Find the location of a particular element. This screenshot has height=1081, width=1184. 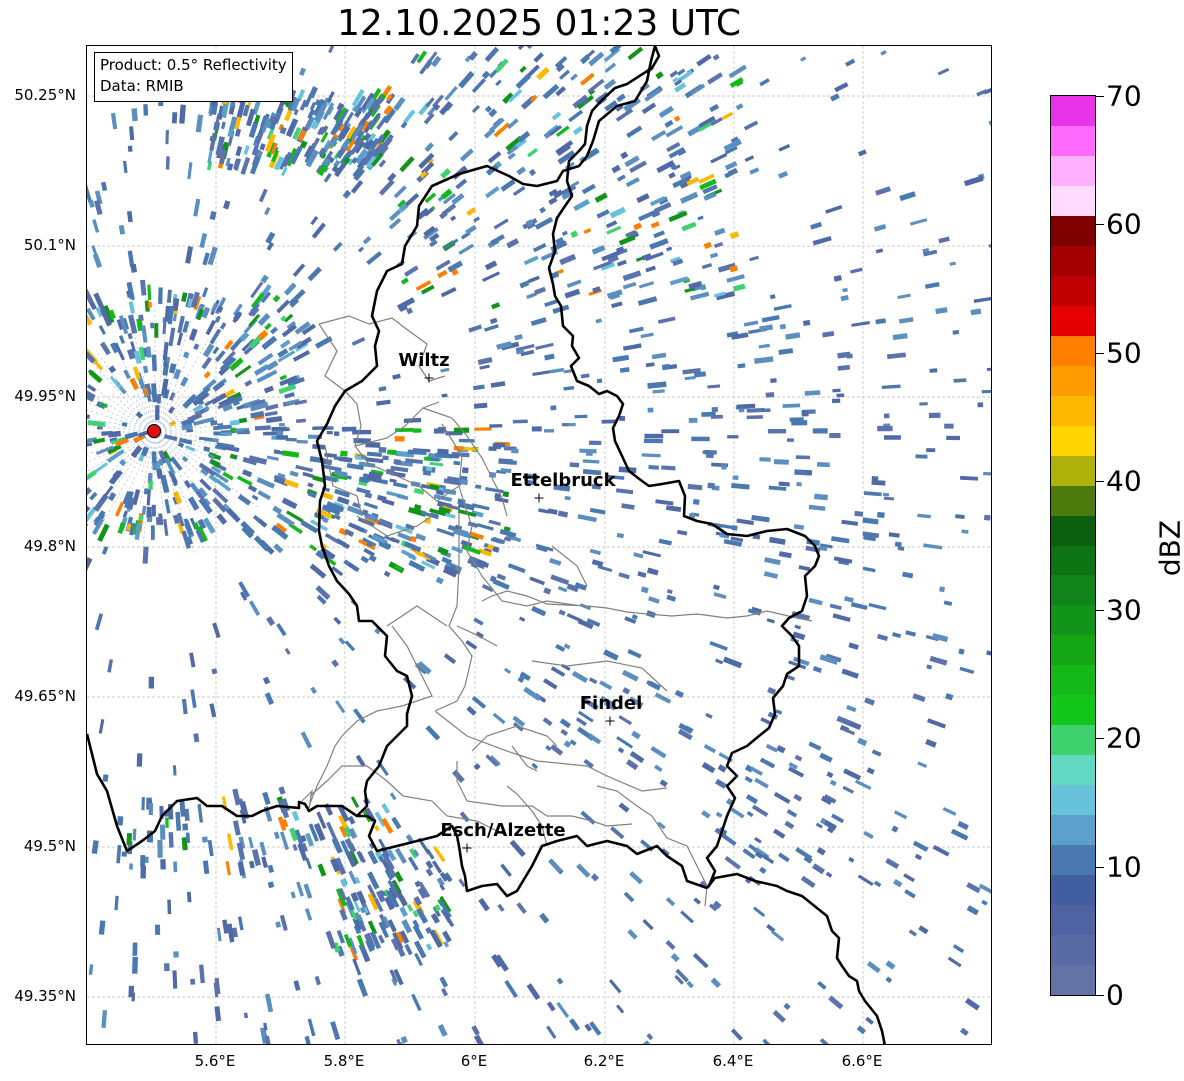

lon-label: 6.2°E is located at coordinates (604, 1061).